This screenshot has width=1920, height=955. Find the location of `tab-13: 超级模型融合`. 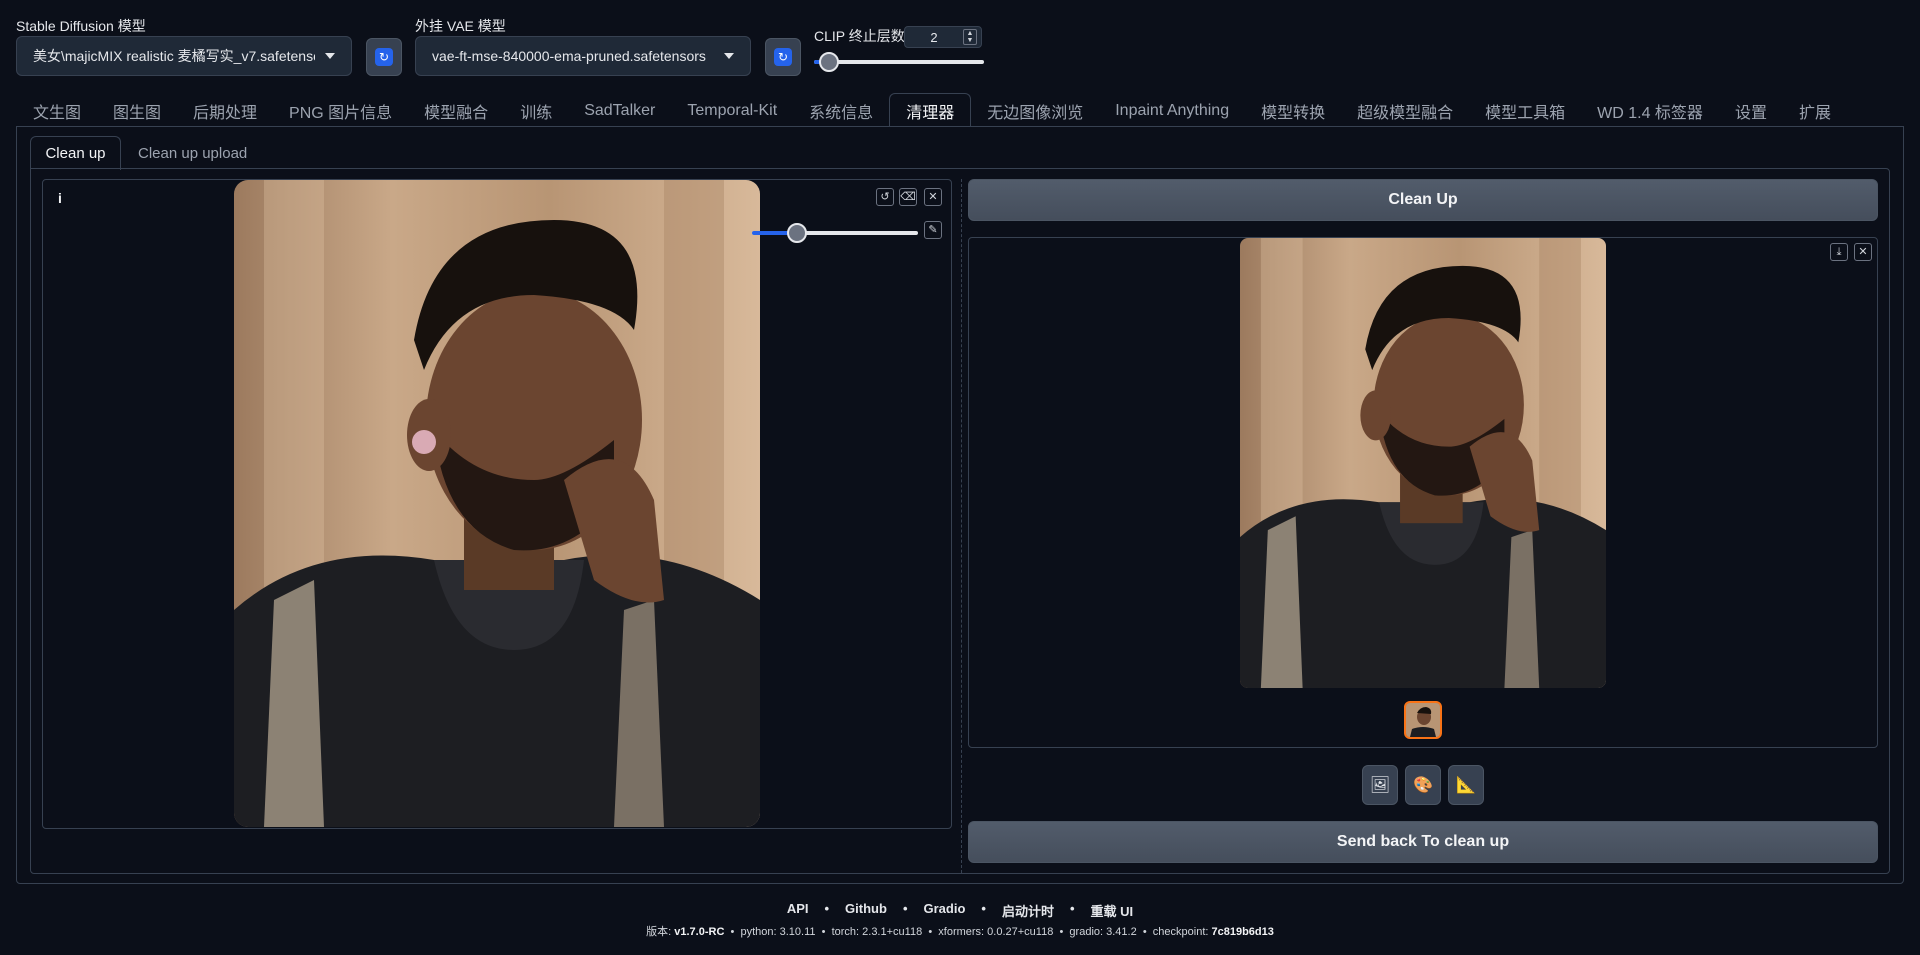

tab-13: 超级模型融合 is located at coordinates (1405, 111).